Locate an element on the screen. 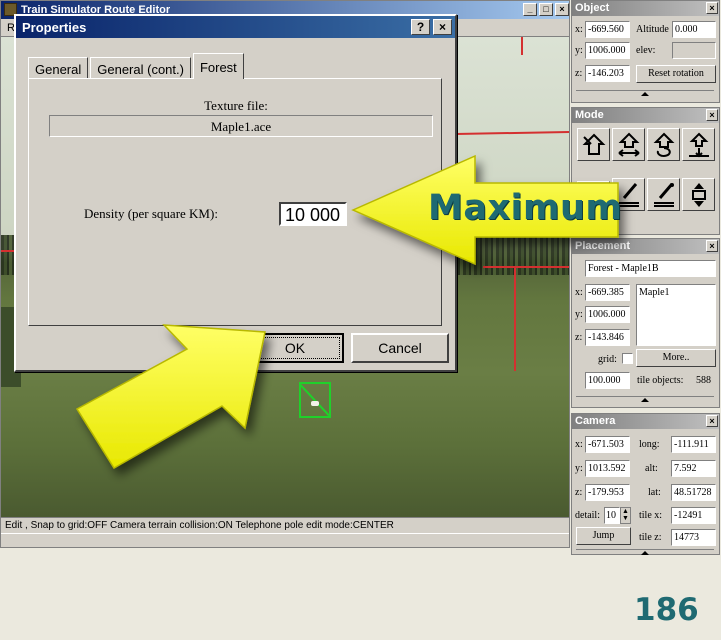  camera-y-field: 1013.592 is located at coordinates (607, 468).